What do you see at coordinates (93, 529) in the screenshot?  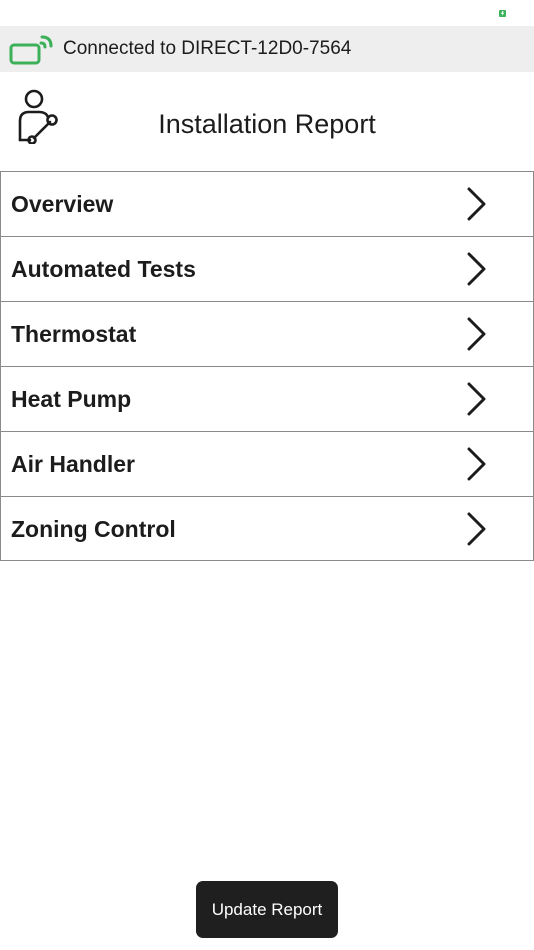 I see `menu-item-label: Zoning Control` at bounding box center [93, 529].